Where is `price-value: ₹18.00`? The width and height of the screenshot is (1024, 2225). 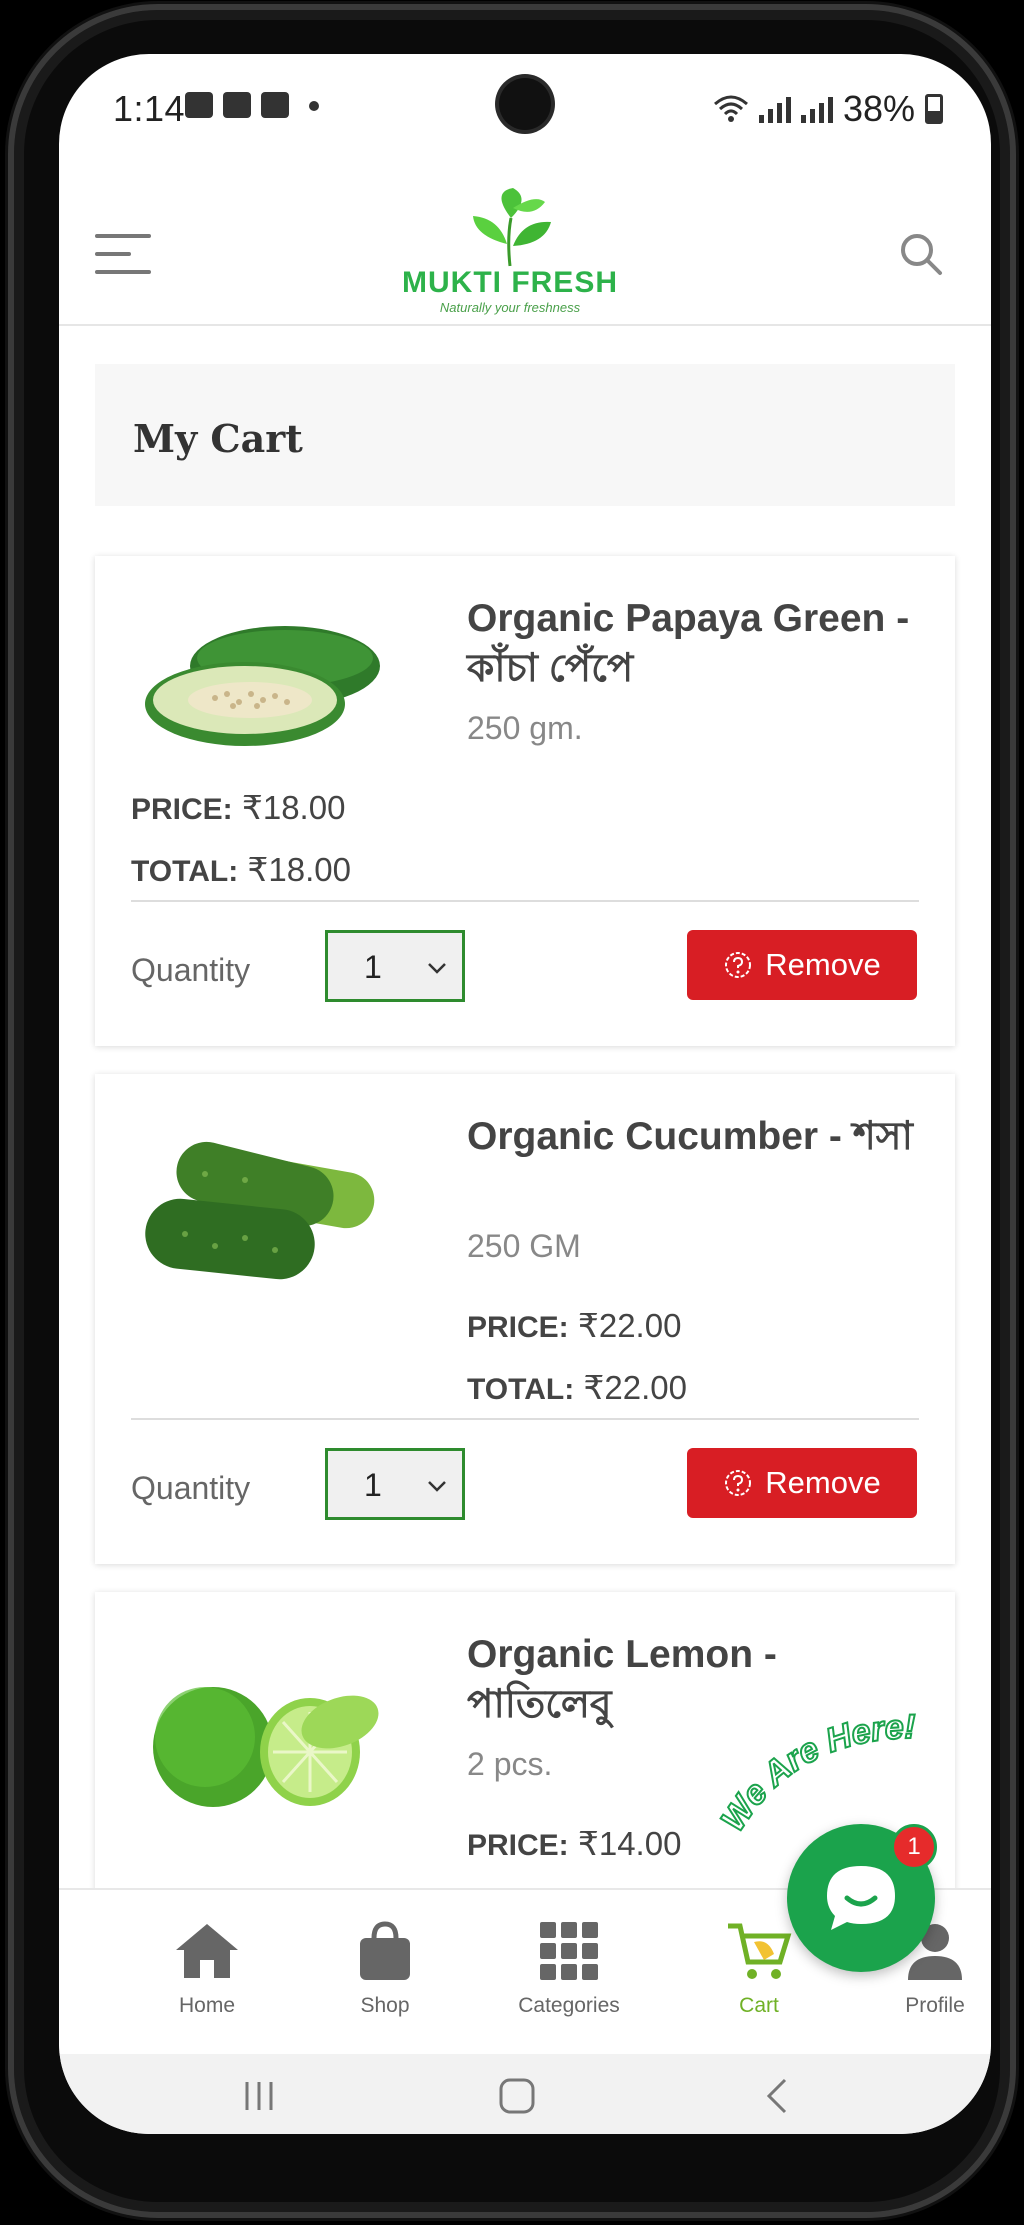
price-value: ₹18.00 is located at coordinates (293, 807).